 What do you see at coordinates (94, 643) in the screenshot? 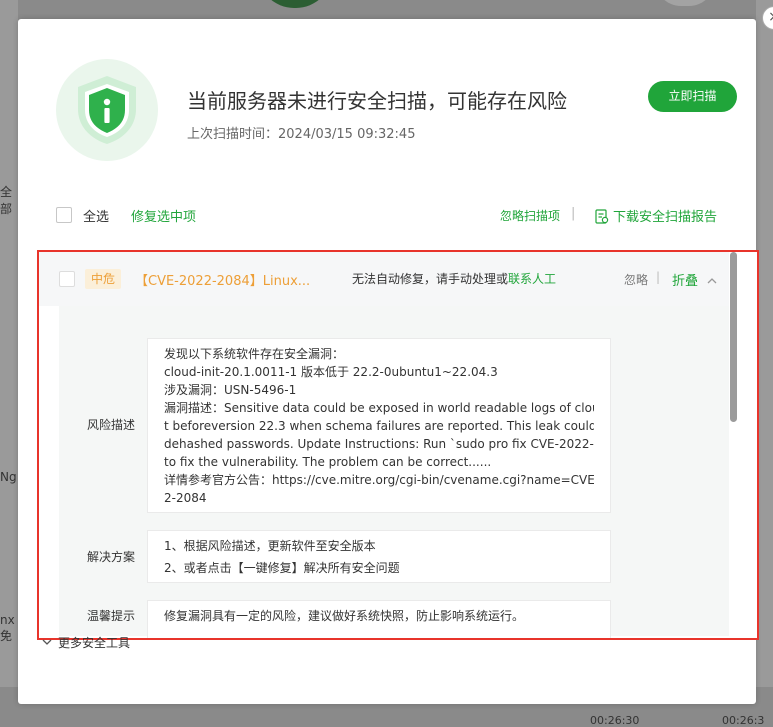
I see `more-security-tools-label: 更多安全工具` at bounding box center [94, 643].